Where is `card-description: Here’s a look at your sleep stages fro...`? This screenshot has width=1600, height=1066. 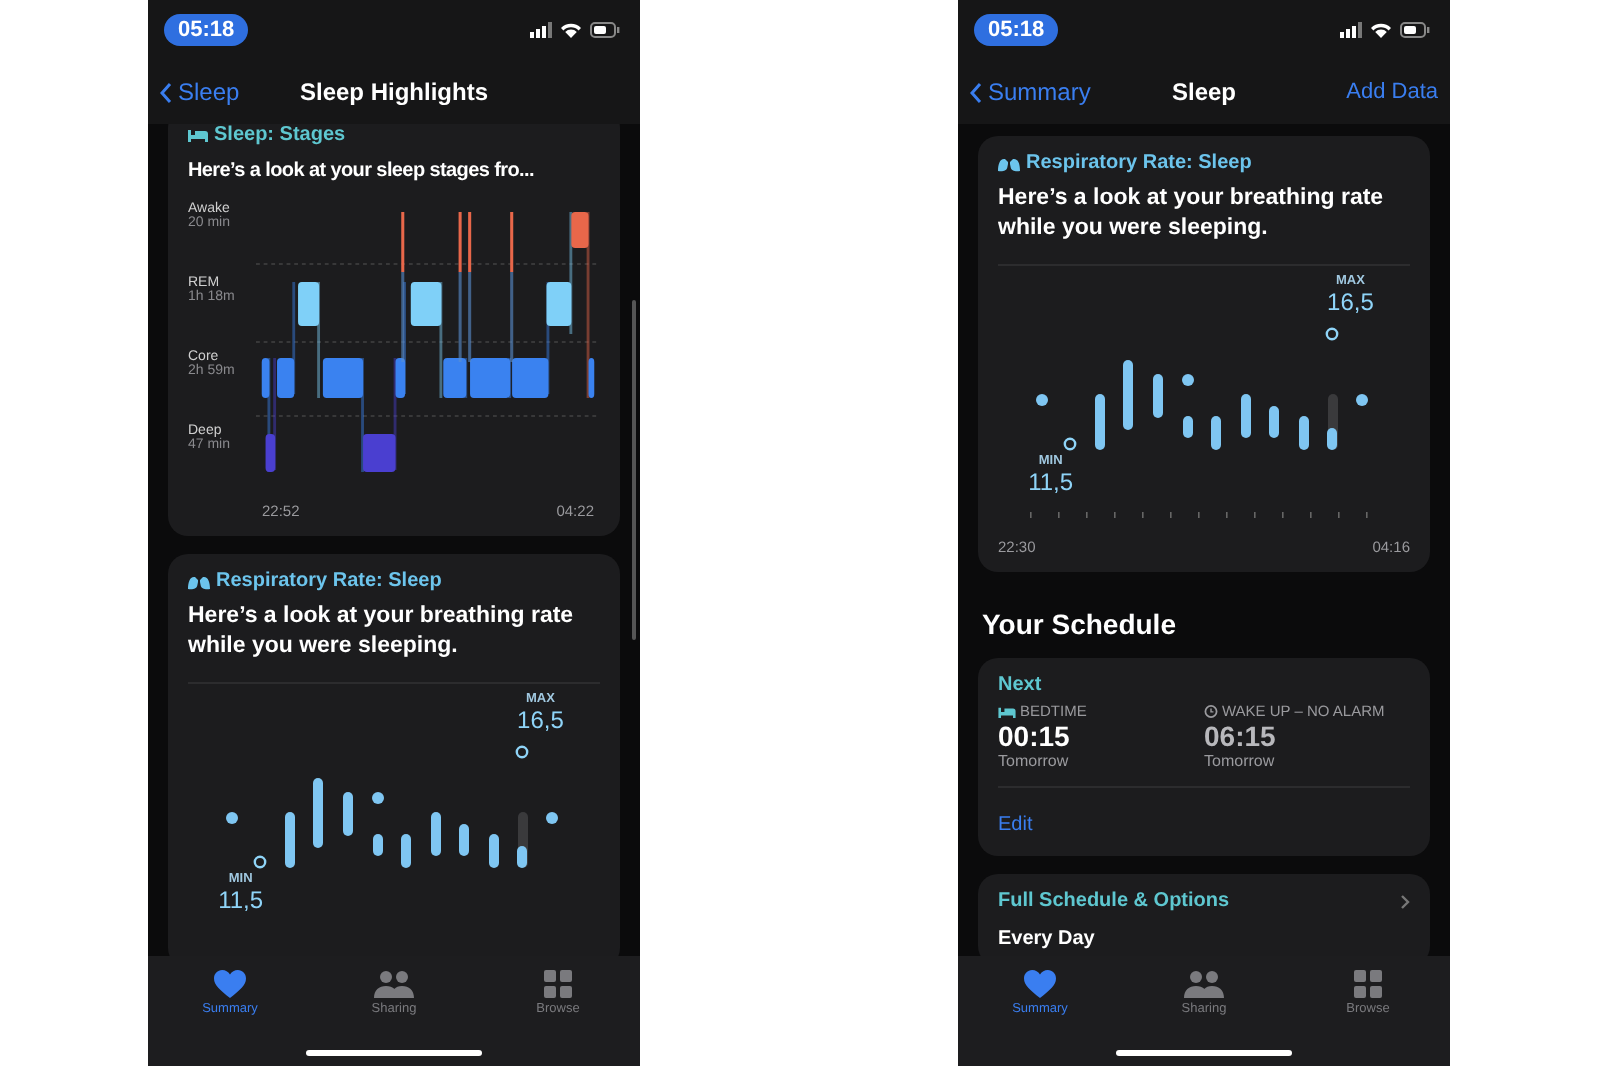 card-description: Here’s a look at your sleep stages fro... is located at coordinates (362, 172).